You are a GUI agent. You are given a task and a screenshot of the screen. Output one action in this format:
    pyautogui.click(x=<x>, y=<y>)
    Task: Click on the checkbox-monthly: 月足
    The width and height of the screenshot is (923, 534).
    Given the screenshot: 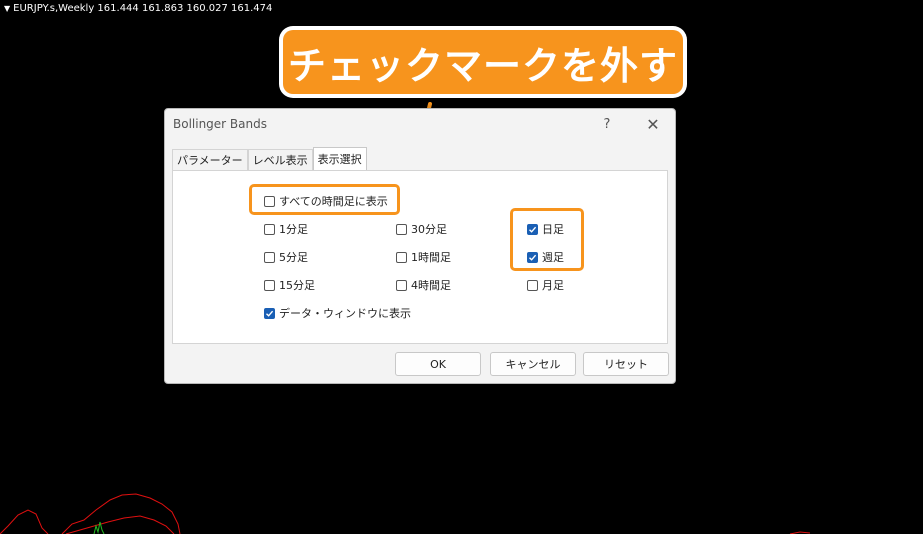 What is the action you would take?
    pyautogui.click(x=545, y=285)
    